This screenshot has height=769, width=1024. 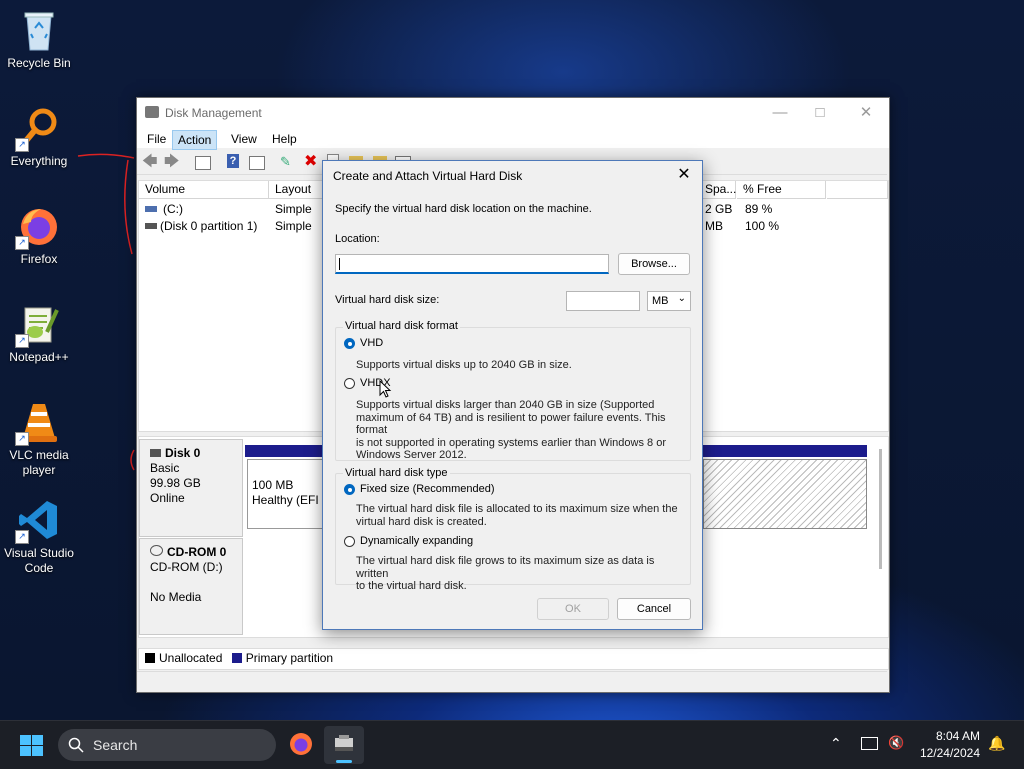 I want to click on cdrom-0-label: CD-ROM 0 CD-ROM (D:) No Media, so click(x=191, y=586).